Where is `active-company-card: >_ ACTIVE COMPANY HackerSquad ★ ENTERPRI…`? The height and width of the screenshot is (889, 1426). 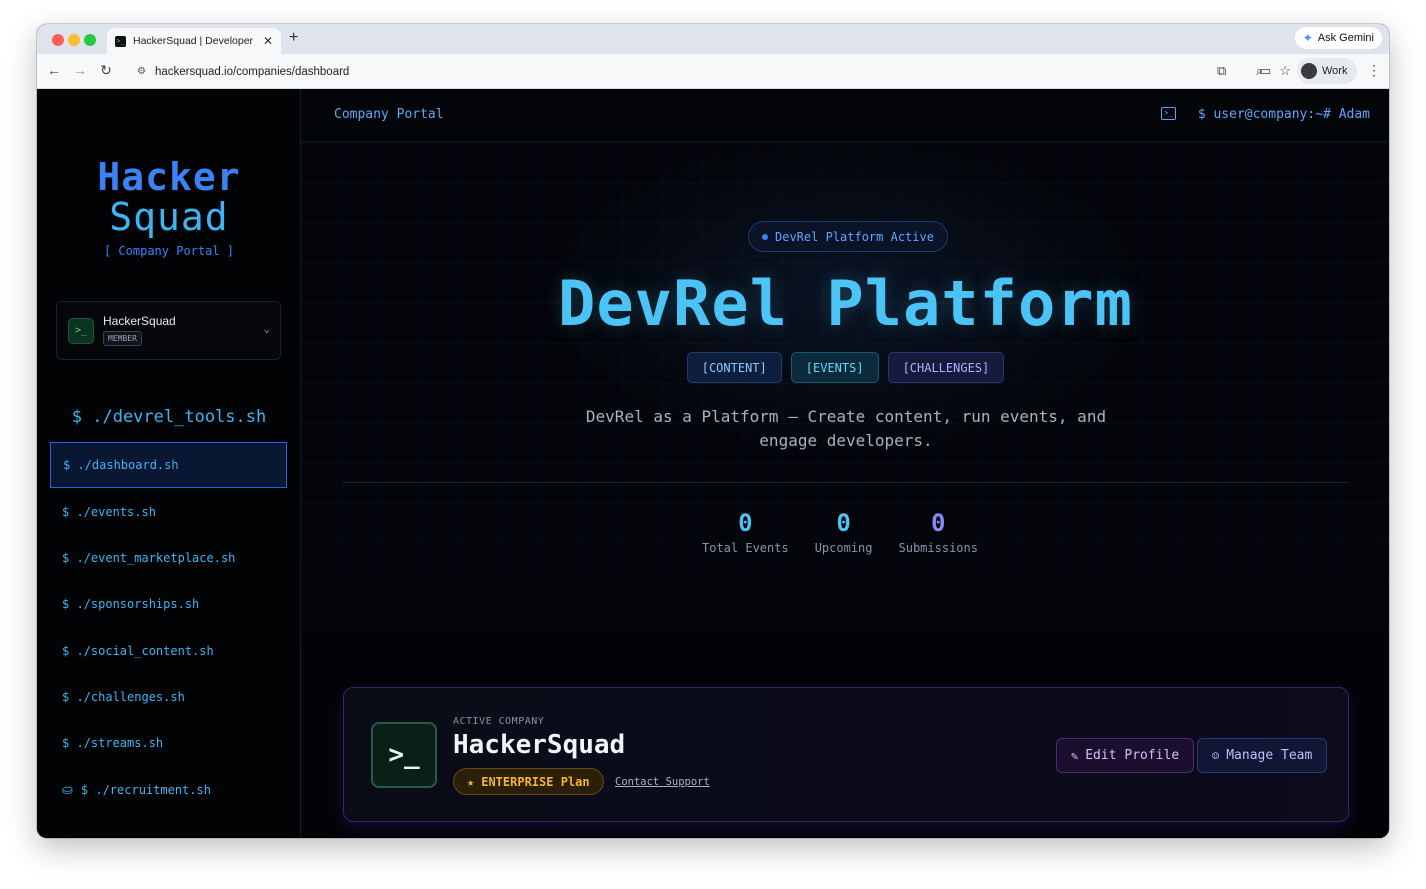 active-company-card: >_ ACTIVE COMPANY HackerSquad ★ ENTERPRI… is located at coordinates (846, 754).